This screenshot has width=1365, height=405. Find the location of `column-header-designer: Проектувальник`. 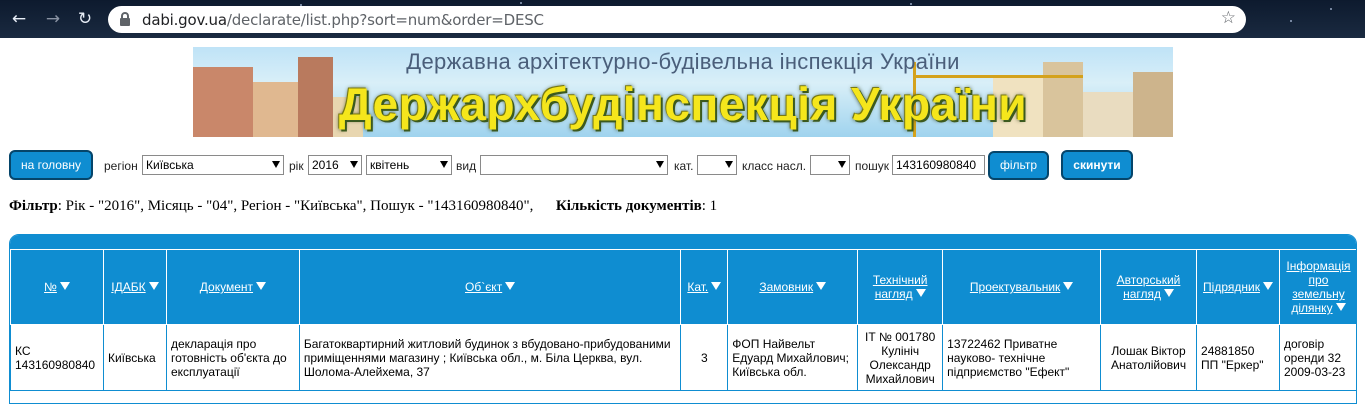

column-header-designer: Проектувальник is located at coordinates (1022, 287).